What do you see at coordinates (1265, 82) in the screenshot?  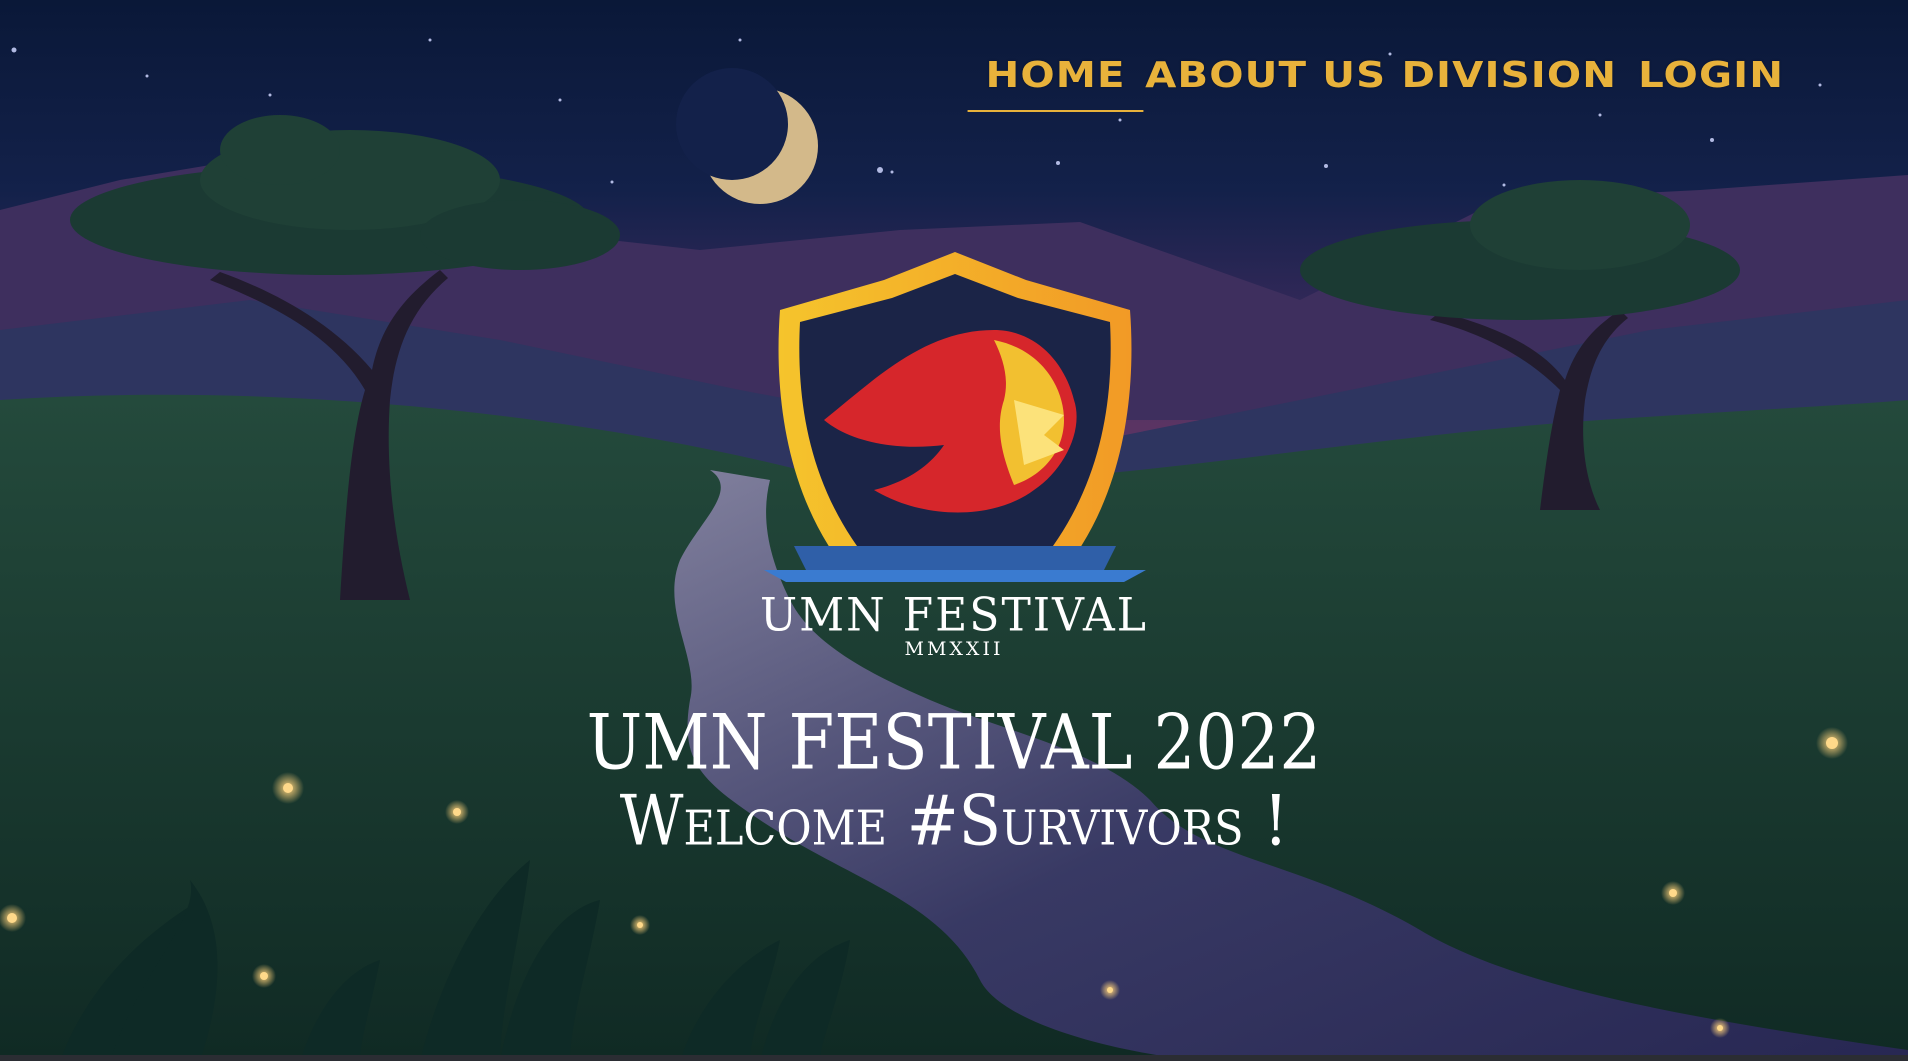 I see `nav-about-us: ABOUT US` at bounding box center [1265, 82].